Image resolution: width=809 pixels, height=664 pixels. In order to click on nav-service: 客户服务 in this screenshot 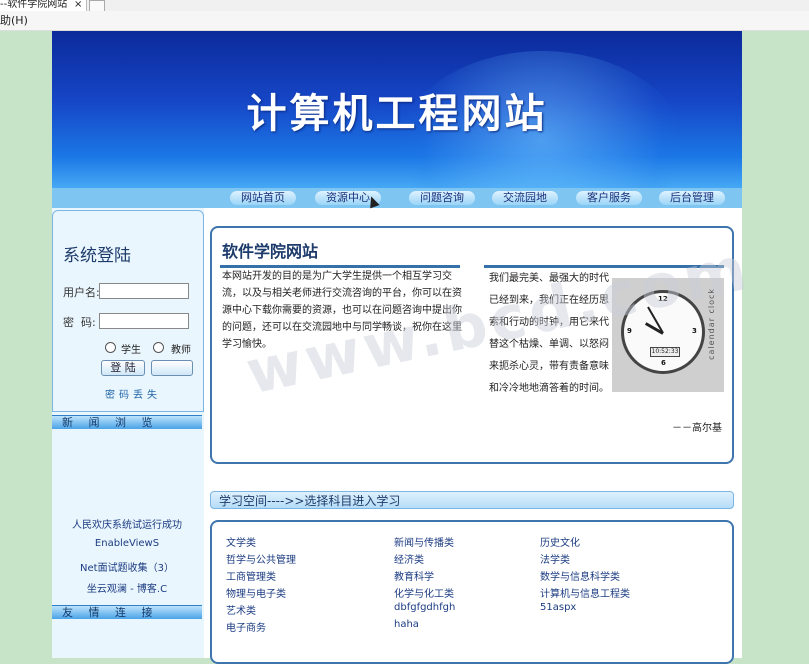, I will do `click(609, 198)`.